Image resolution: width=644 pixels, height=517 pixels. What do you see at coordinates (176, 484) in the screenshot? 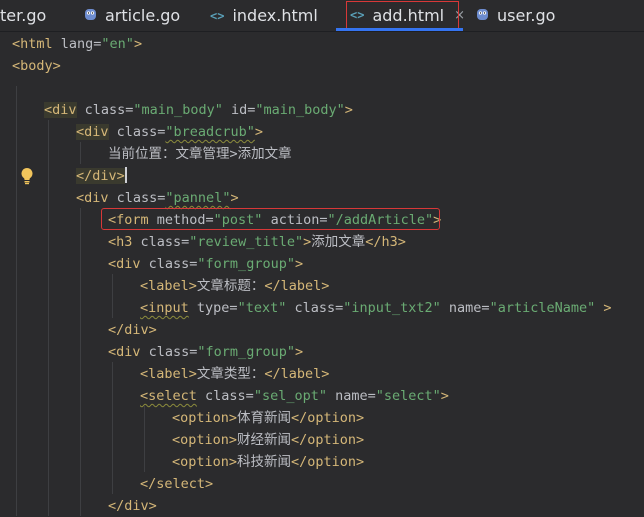
I see `code-line: </select>` at bounding box center [176, 484].